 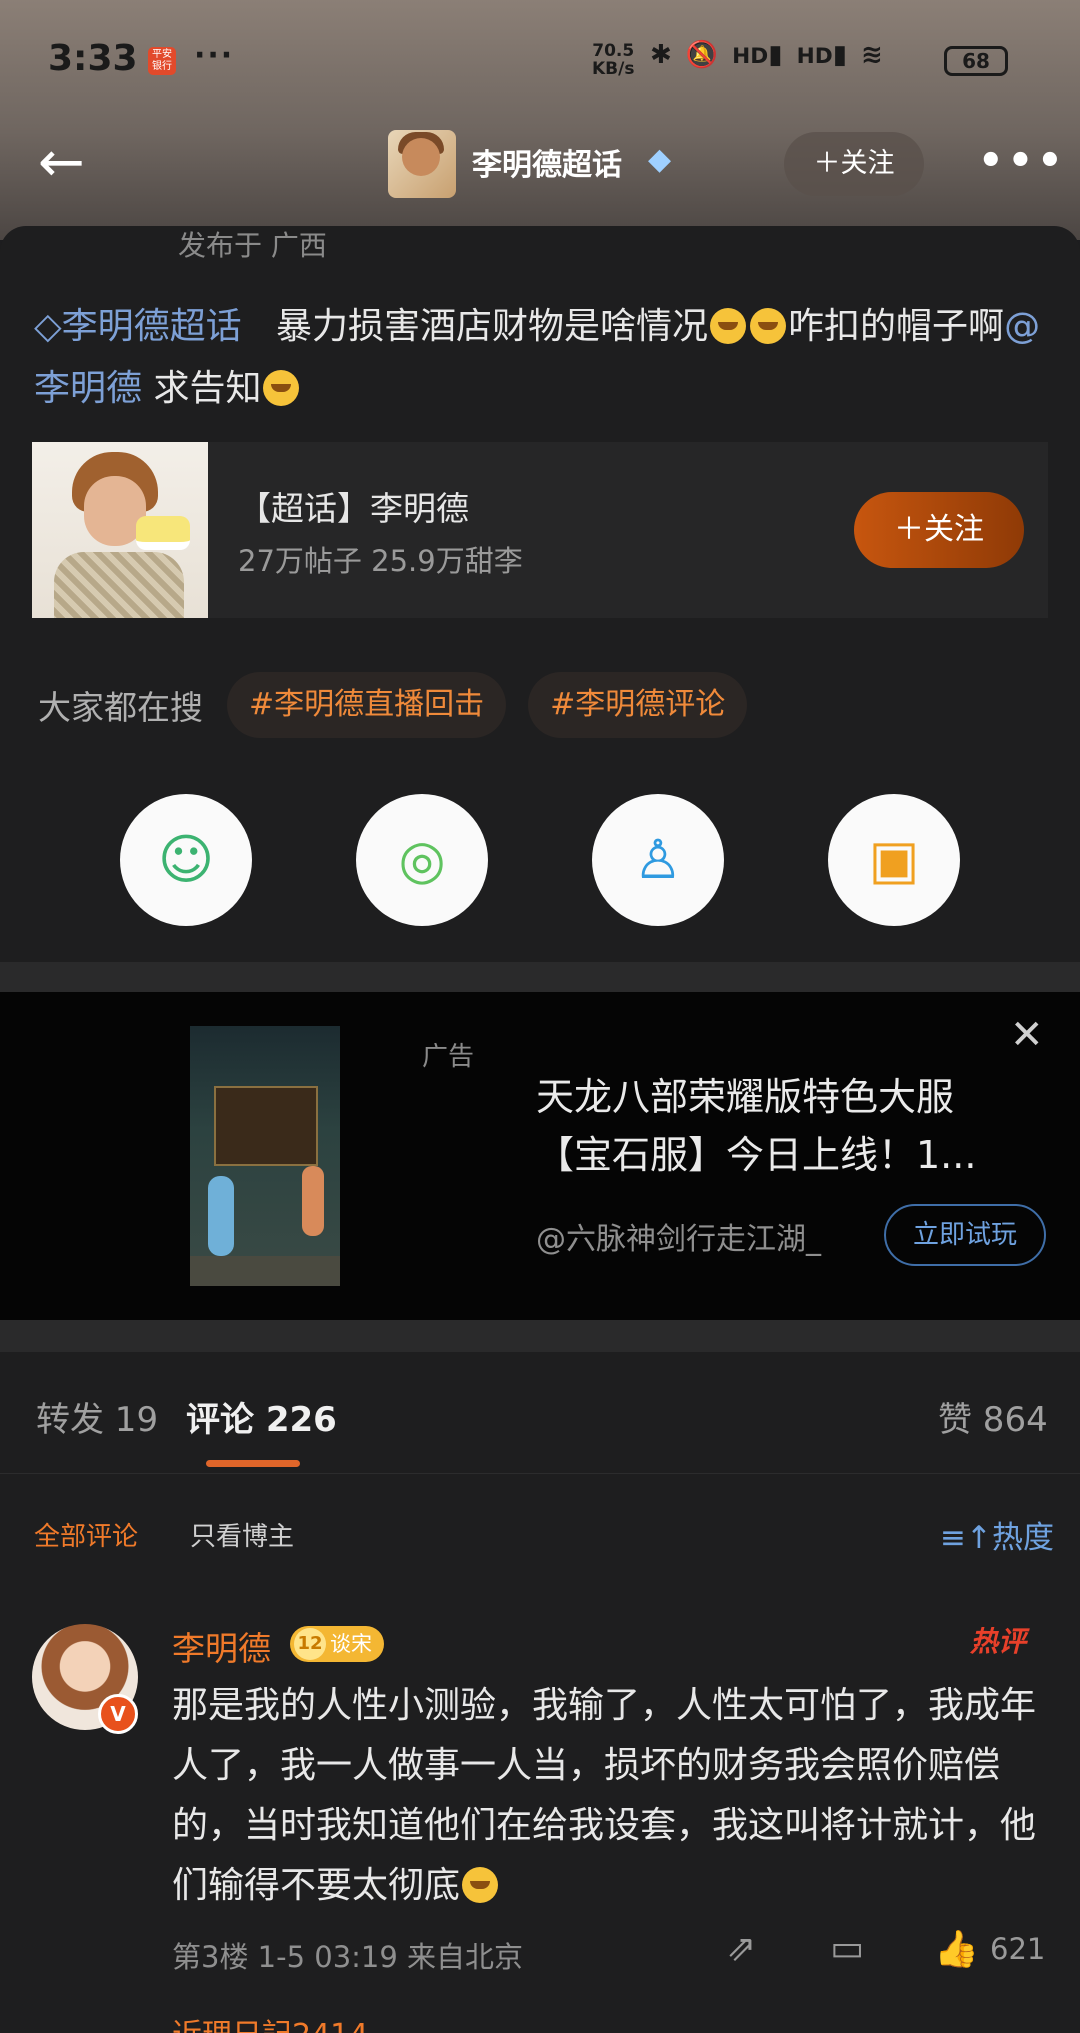 What do you see at coordinates (252, 245) in the screenshot?
I see `post-location: 发布于 广西` at bounding box center [252, 245].